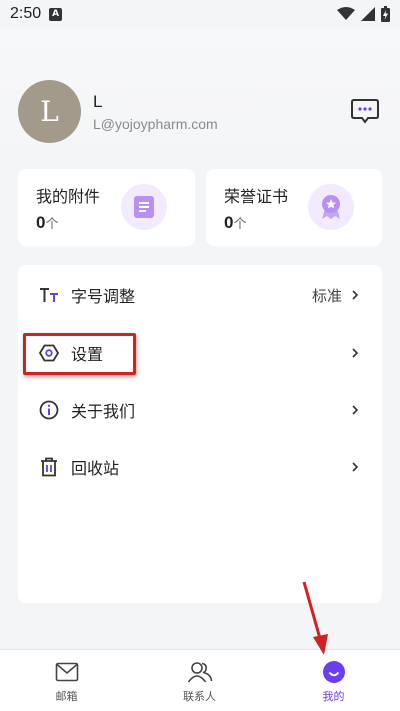 The width and height of the screenshot is (400, 711). I want to click on card-title: 荣誉证书, so click(256, 196).